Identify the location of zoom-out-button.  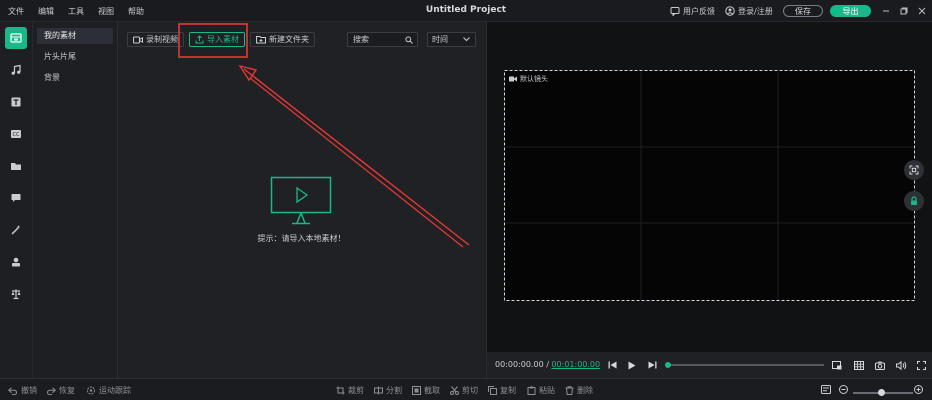
(843, 389).